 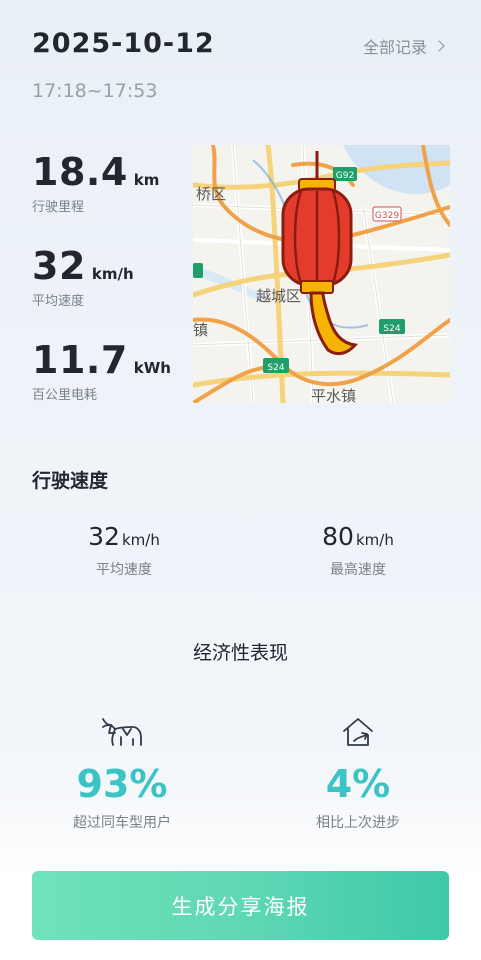 I want to click on map-label-district-center: 越城区, so click(x=278, y=296).